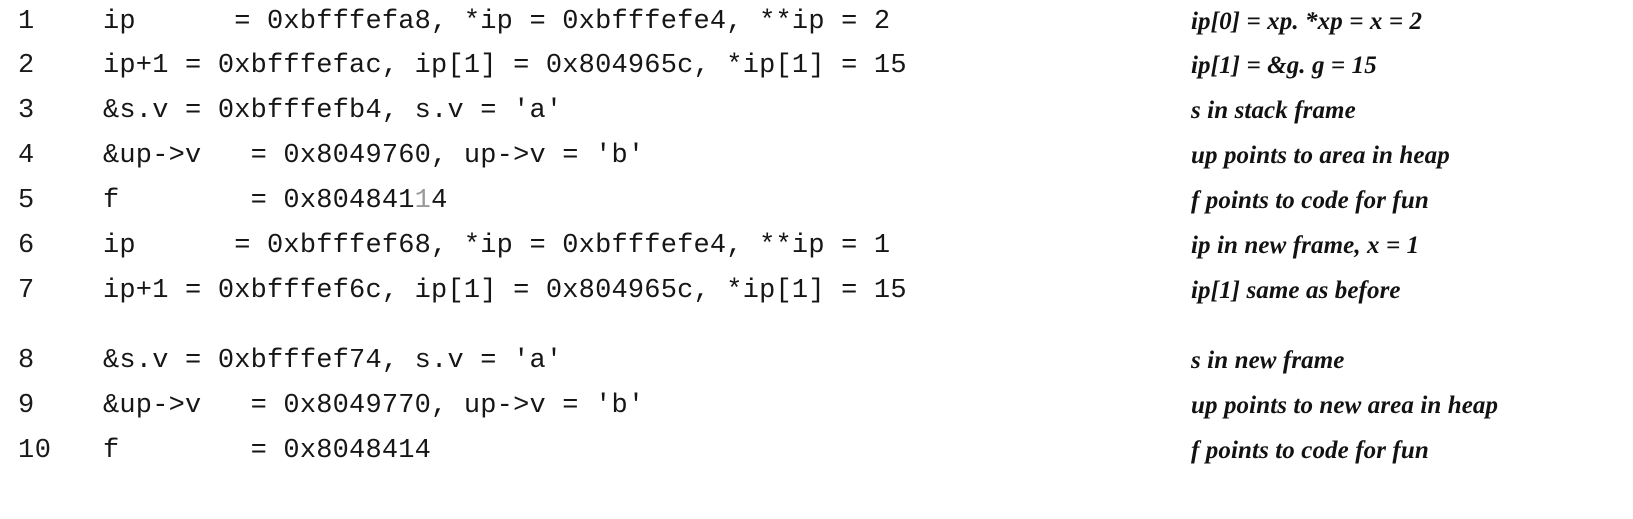  I want to click on annotation-text: ip[1] same as before, so click(1296, 290).